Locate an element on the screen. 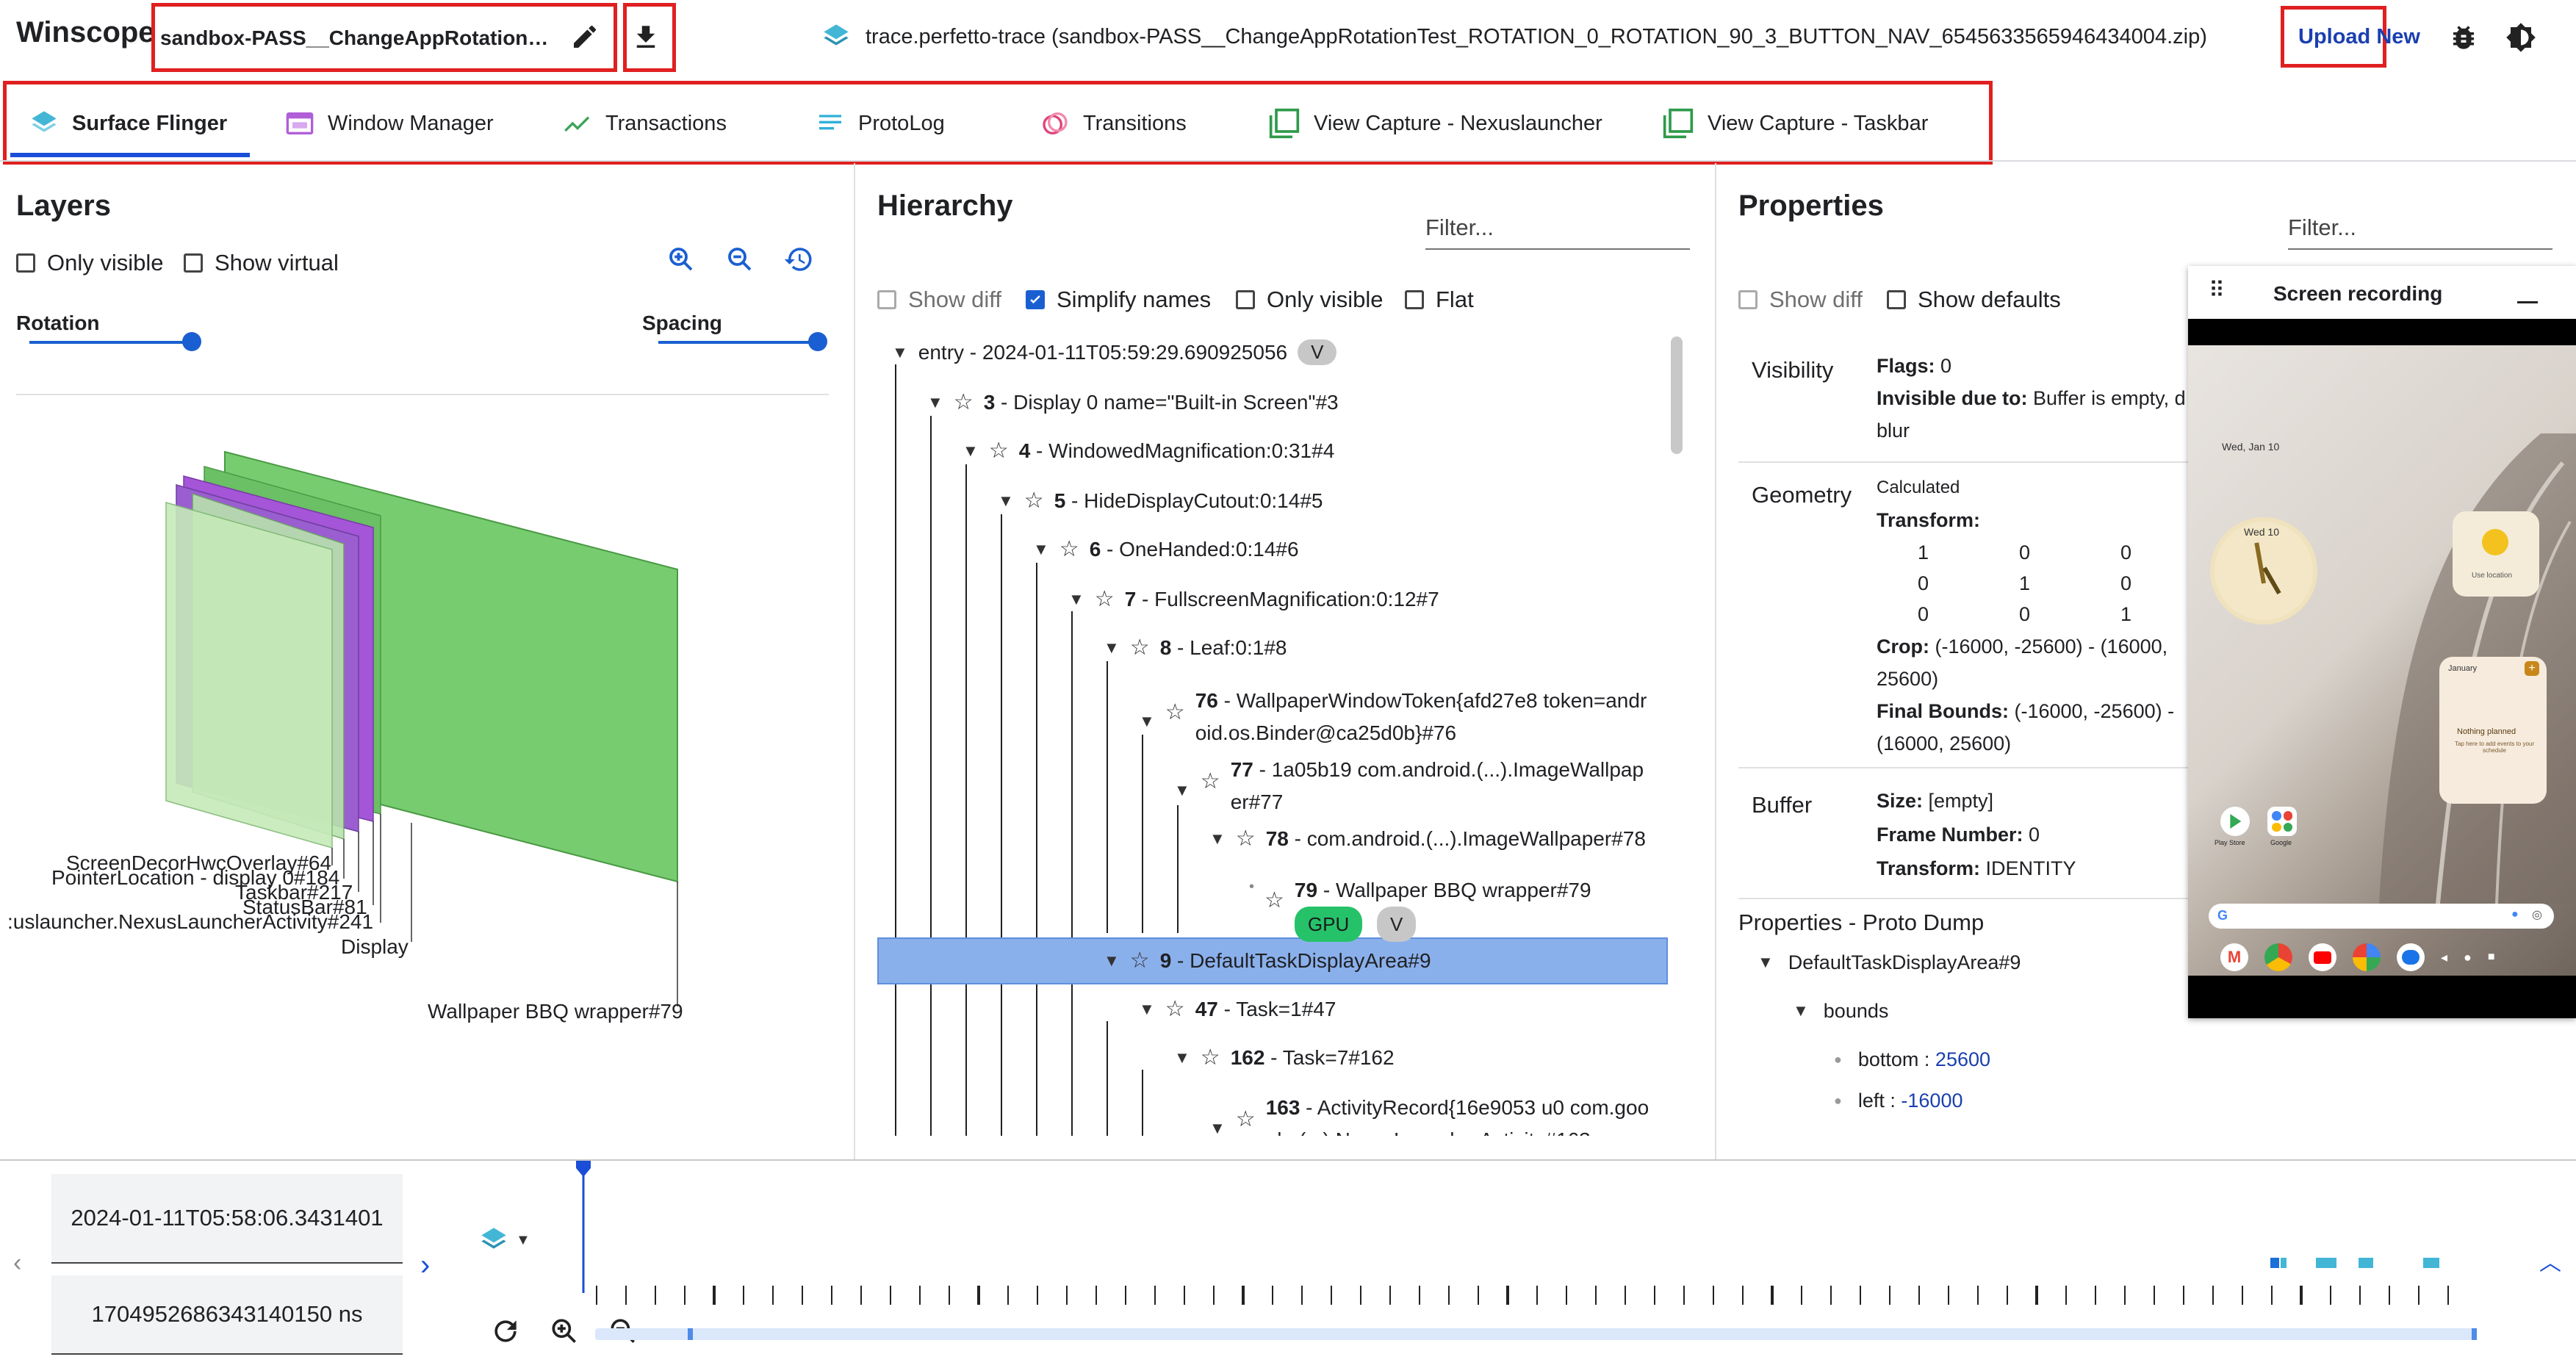 This screenshot has height=1365, width=2576. chevron-right-icon: › is located at coordinates (425, 1265).